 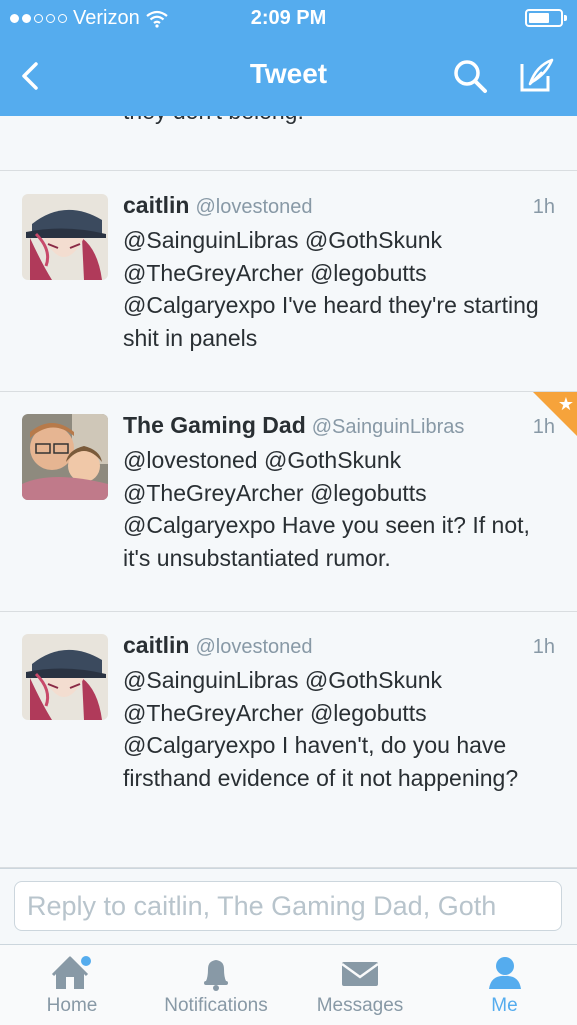 What do you see at coordinates (504, 973) in the screenshot?
I see `person-icon` at bounding box center [504, 973].